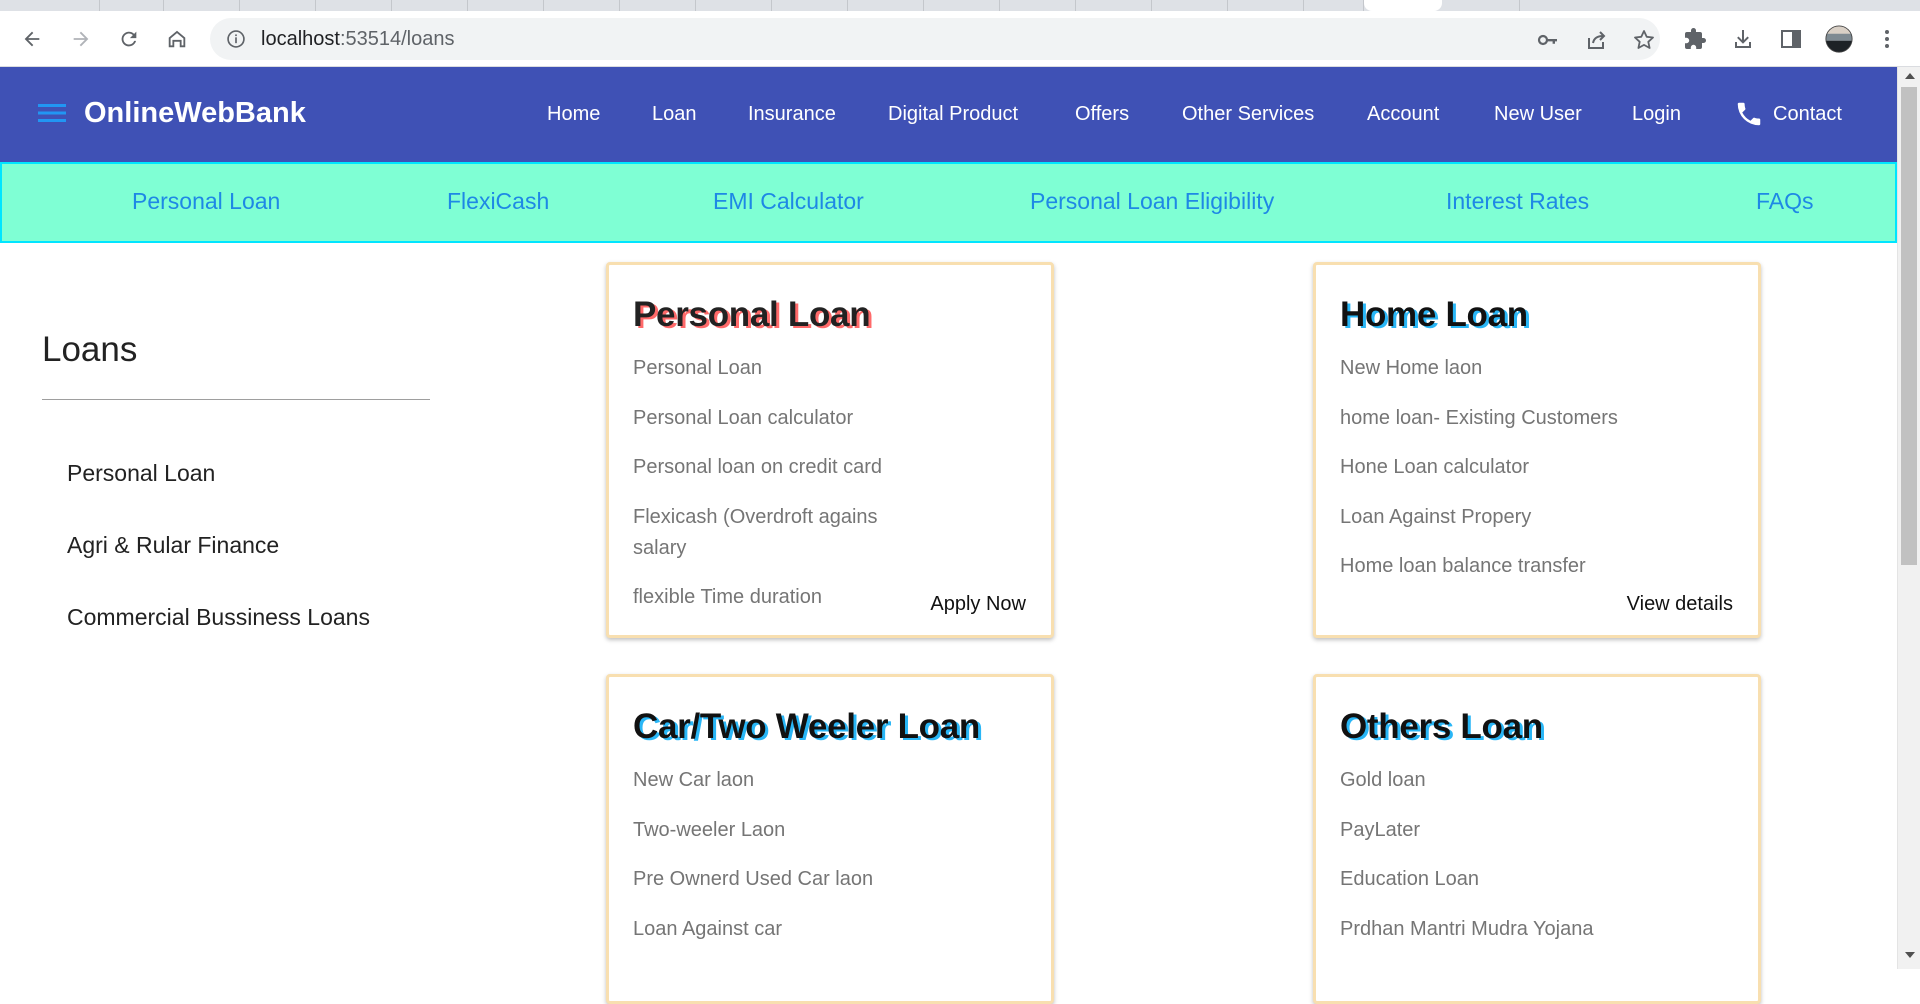  What do you see at coordinates (778, 597) in the screenshot?
I see `list-item: flexible Time duration` at bounding box center [778, 597].